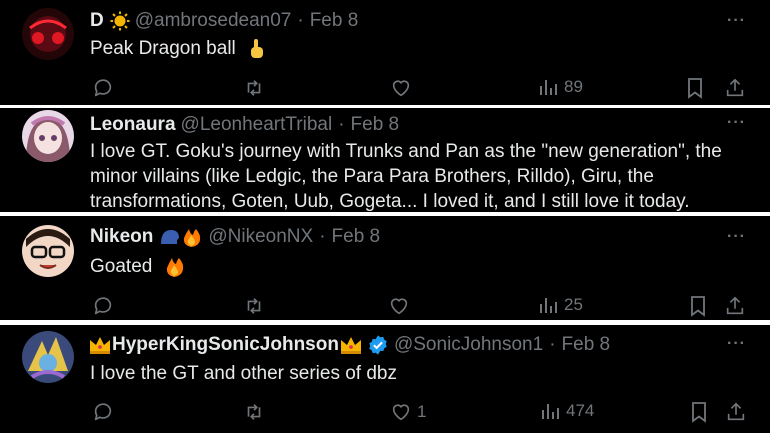  What do you see at coordinates (163, 48) in the screenshot?
I see `post-text: Peak Dragon ball` at bounding box center [163, 48].